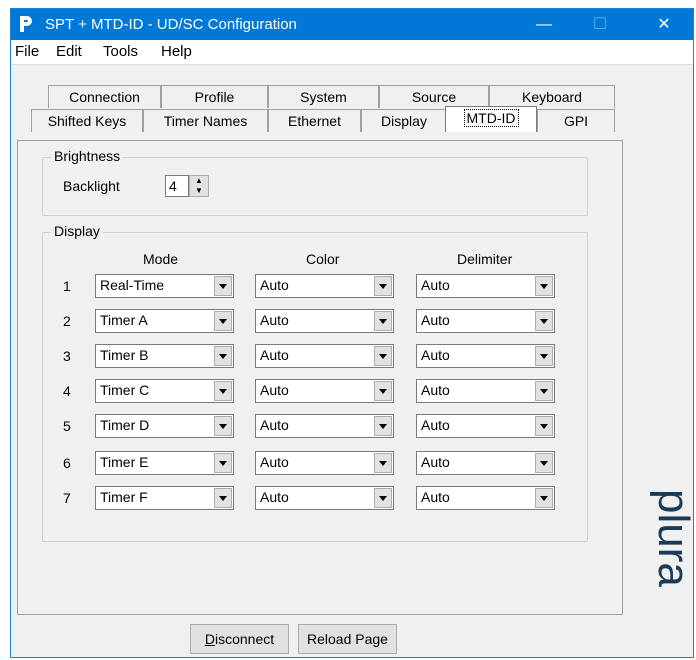 The height and width of the screenshot is (660, 696). What do you see at coordinates (600, 24) in the screenshot?
I see `maximize-button: ☐` at bounding box center [600, 24].